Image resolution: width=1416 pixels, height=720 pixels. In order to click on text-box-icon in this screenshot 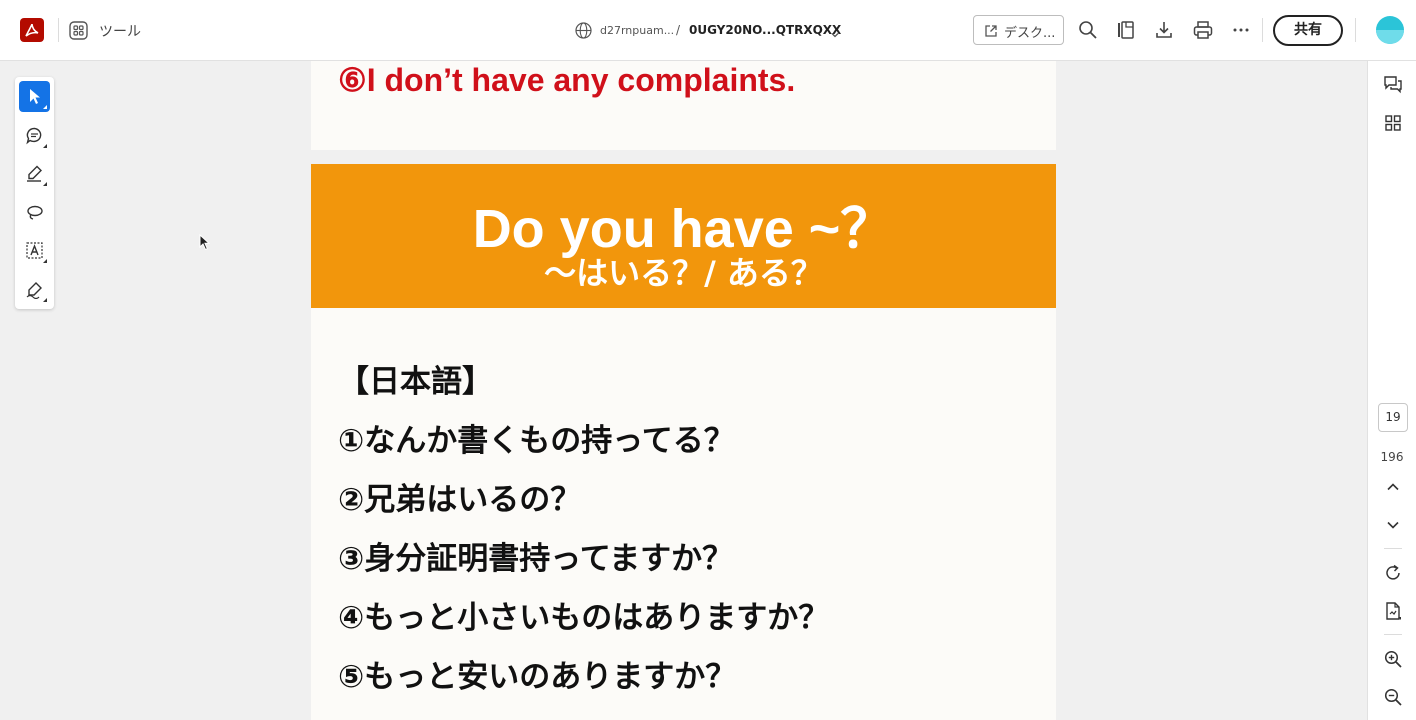, I will do `click(34, 250)`.